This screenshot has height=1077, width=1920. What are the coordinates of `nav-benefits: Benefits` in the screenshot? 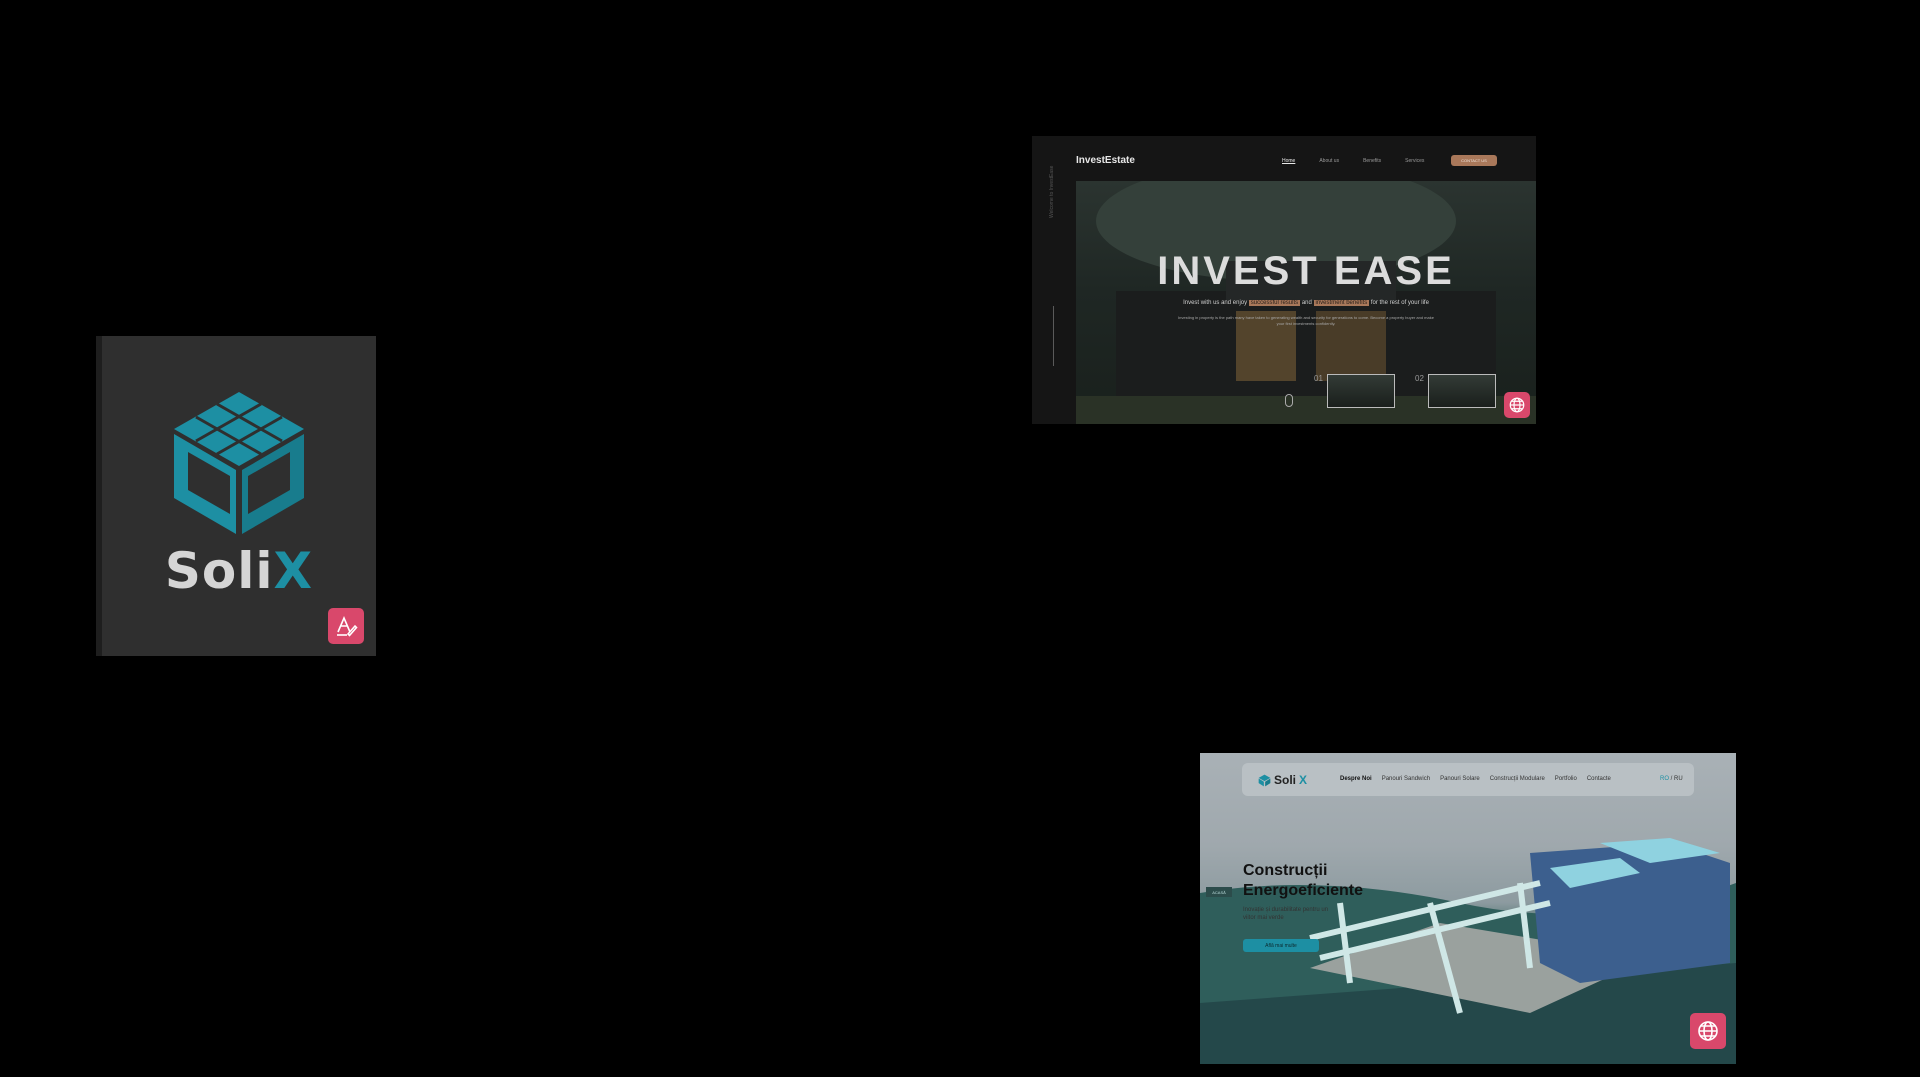 It's located at (1372, 161).